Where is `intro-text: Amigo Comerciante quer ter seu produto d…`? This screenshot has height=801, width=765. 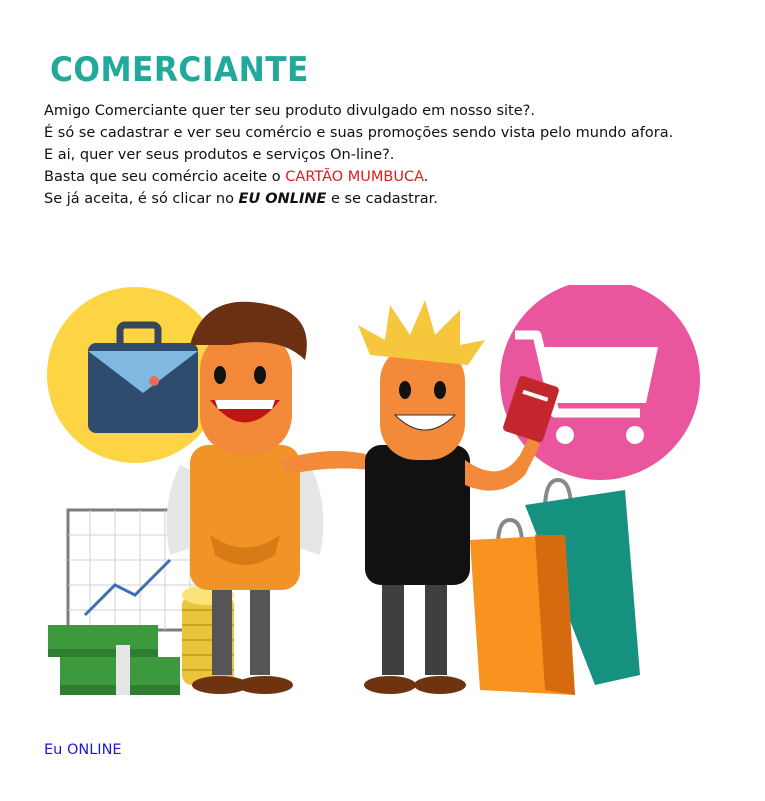
intro-text: Amigo Comerciante quer ter seu produto d… is located at coordinates (399, 155).